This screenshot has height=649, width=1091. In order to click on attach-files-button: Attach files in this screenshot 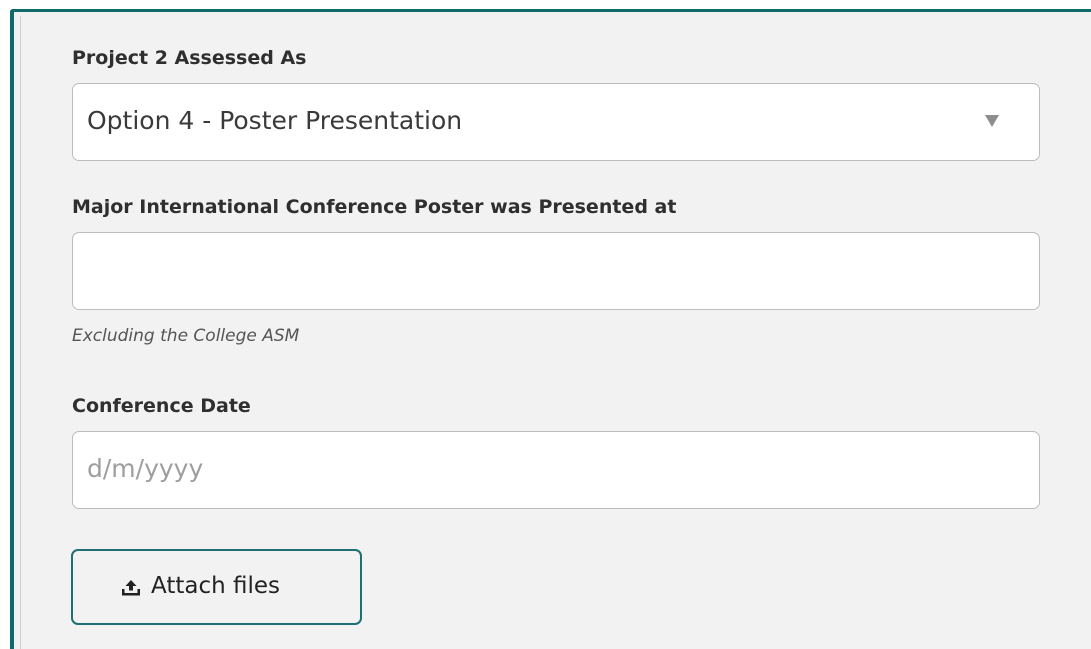, I will do `click(216, 587)`.